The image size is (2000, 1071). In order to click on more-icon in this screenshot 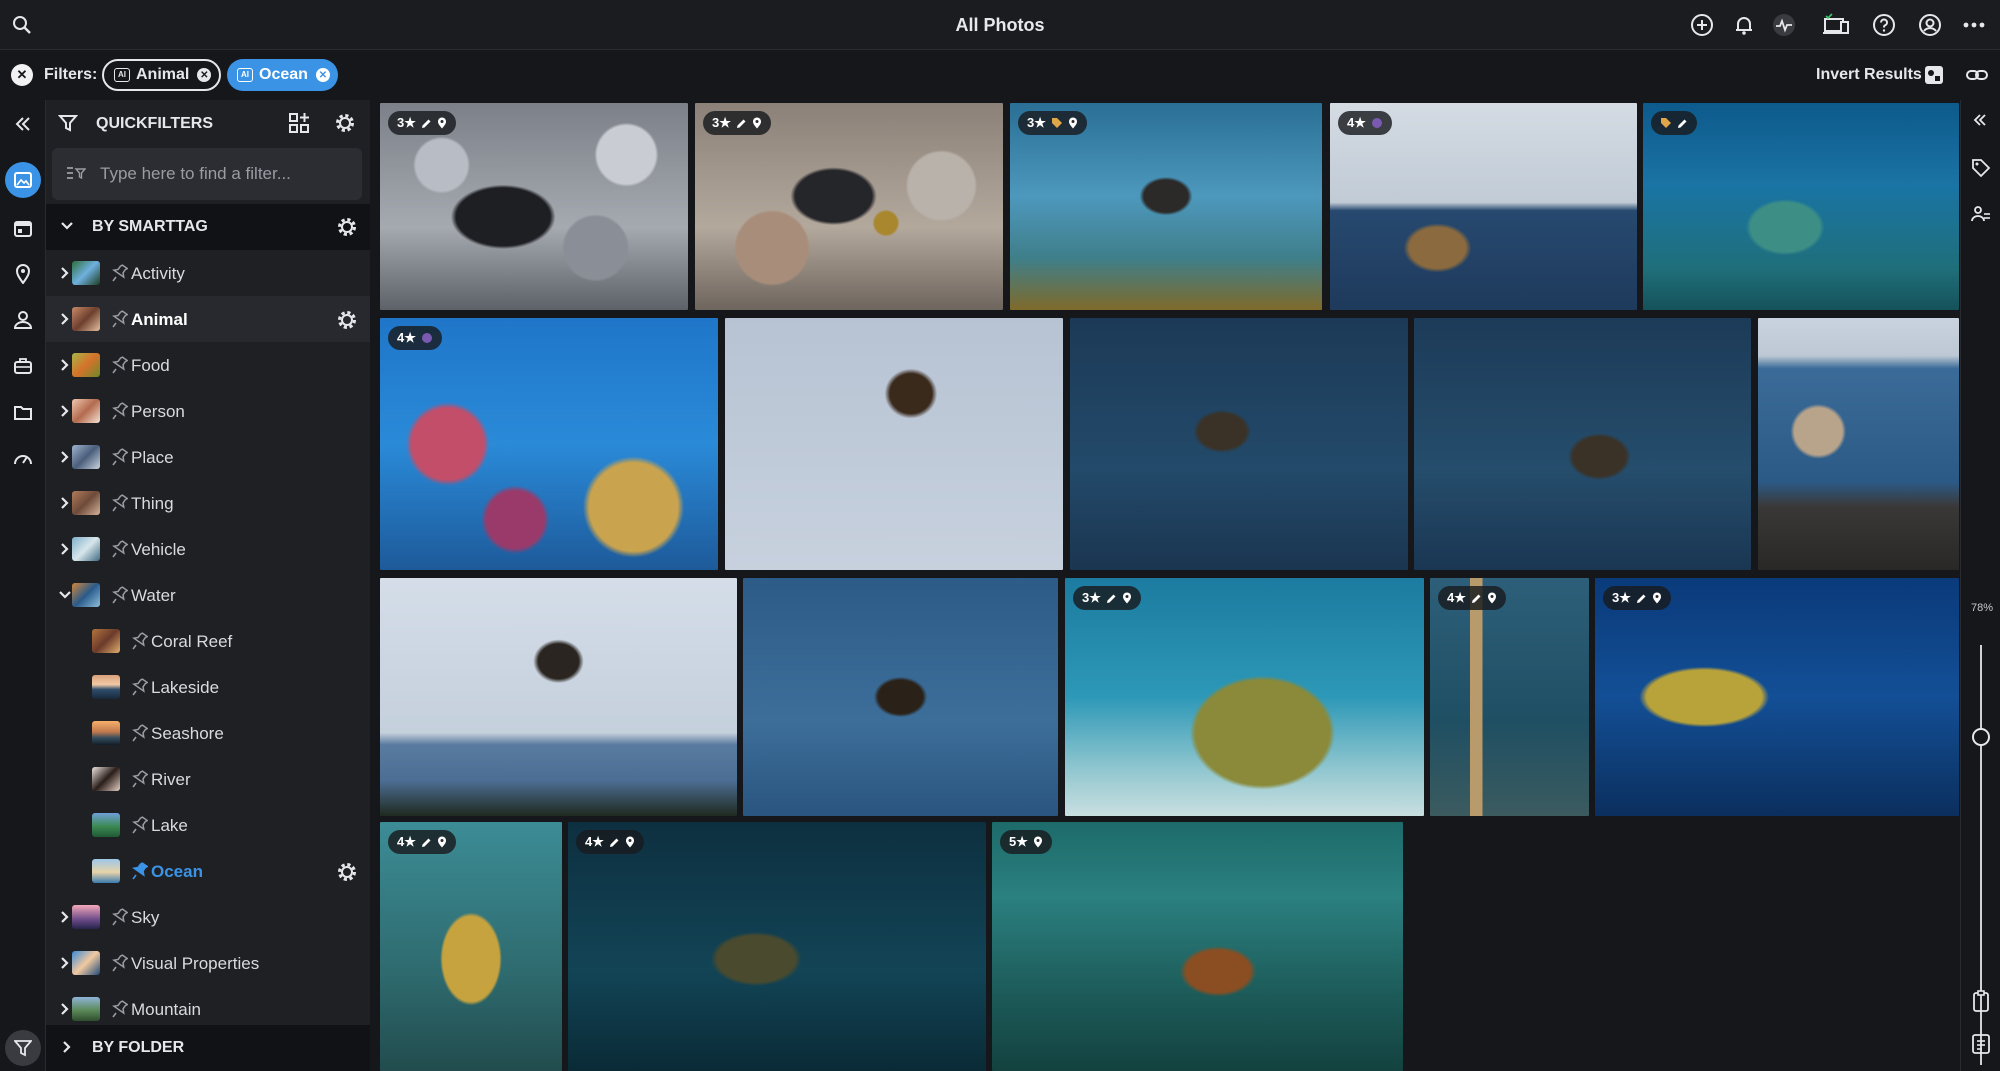, I will do `click(1974, 25)`.